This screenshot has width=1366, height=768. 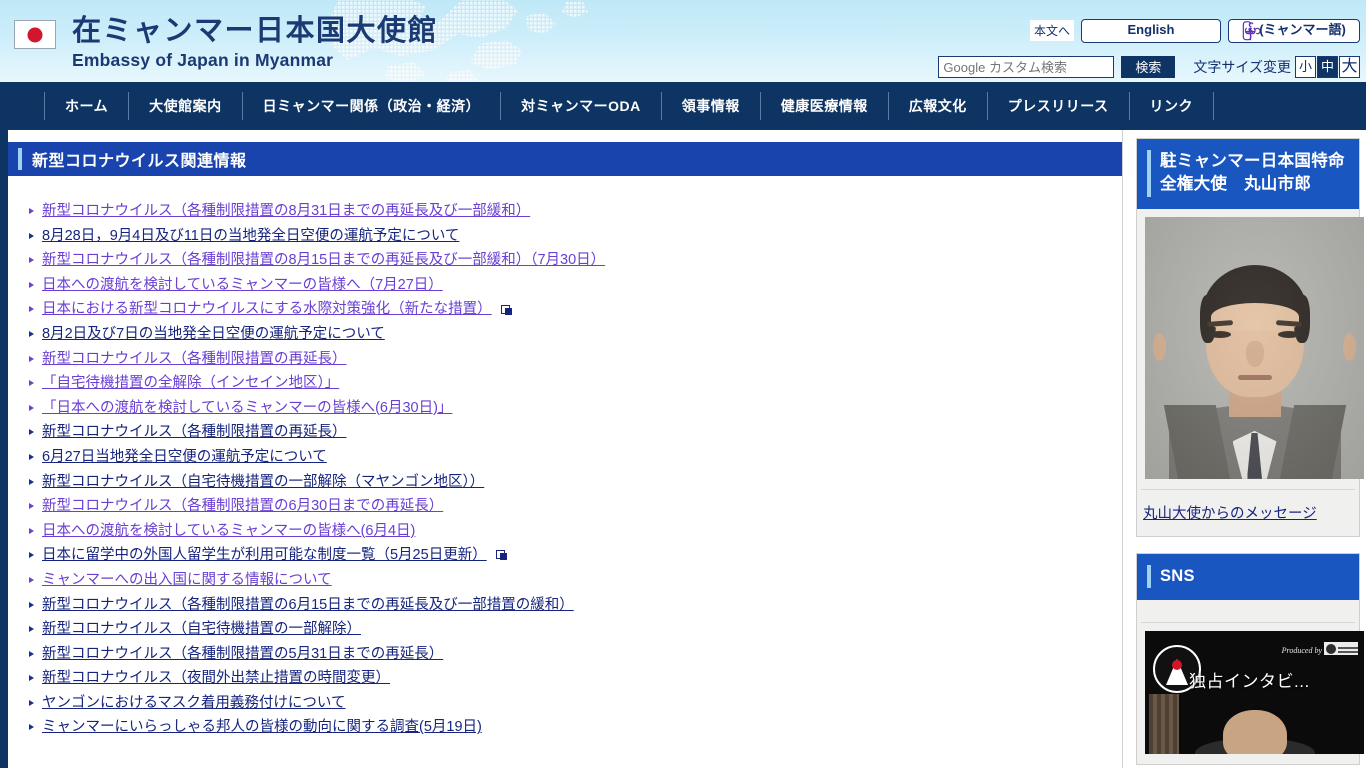 What do you see at coordinates (579, 605) in the screenshot?
I see `list-item: 新型コロナウイルス（各種制限措置の6月15日までの再延長及び一部措置の緩和）` at bounding box center [579, 605].